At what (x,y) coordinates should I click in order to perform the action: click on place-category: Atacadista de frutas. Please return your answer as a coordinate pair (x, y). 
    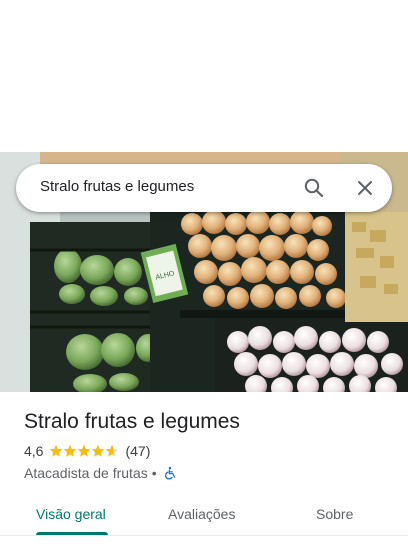
    Looking at the image, I should click on (86, 473).